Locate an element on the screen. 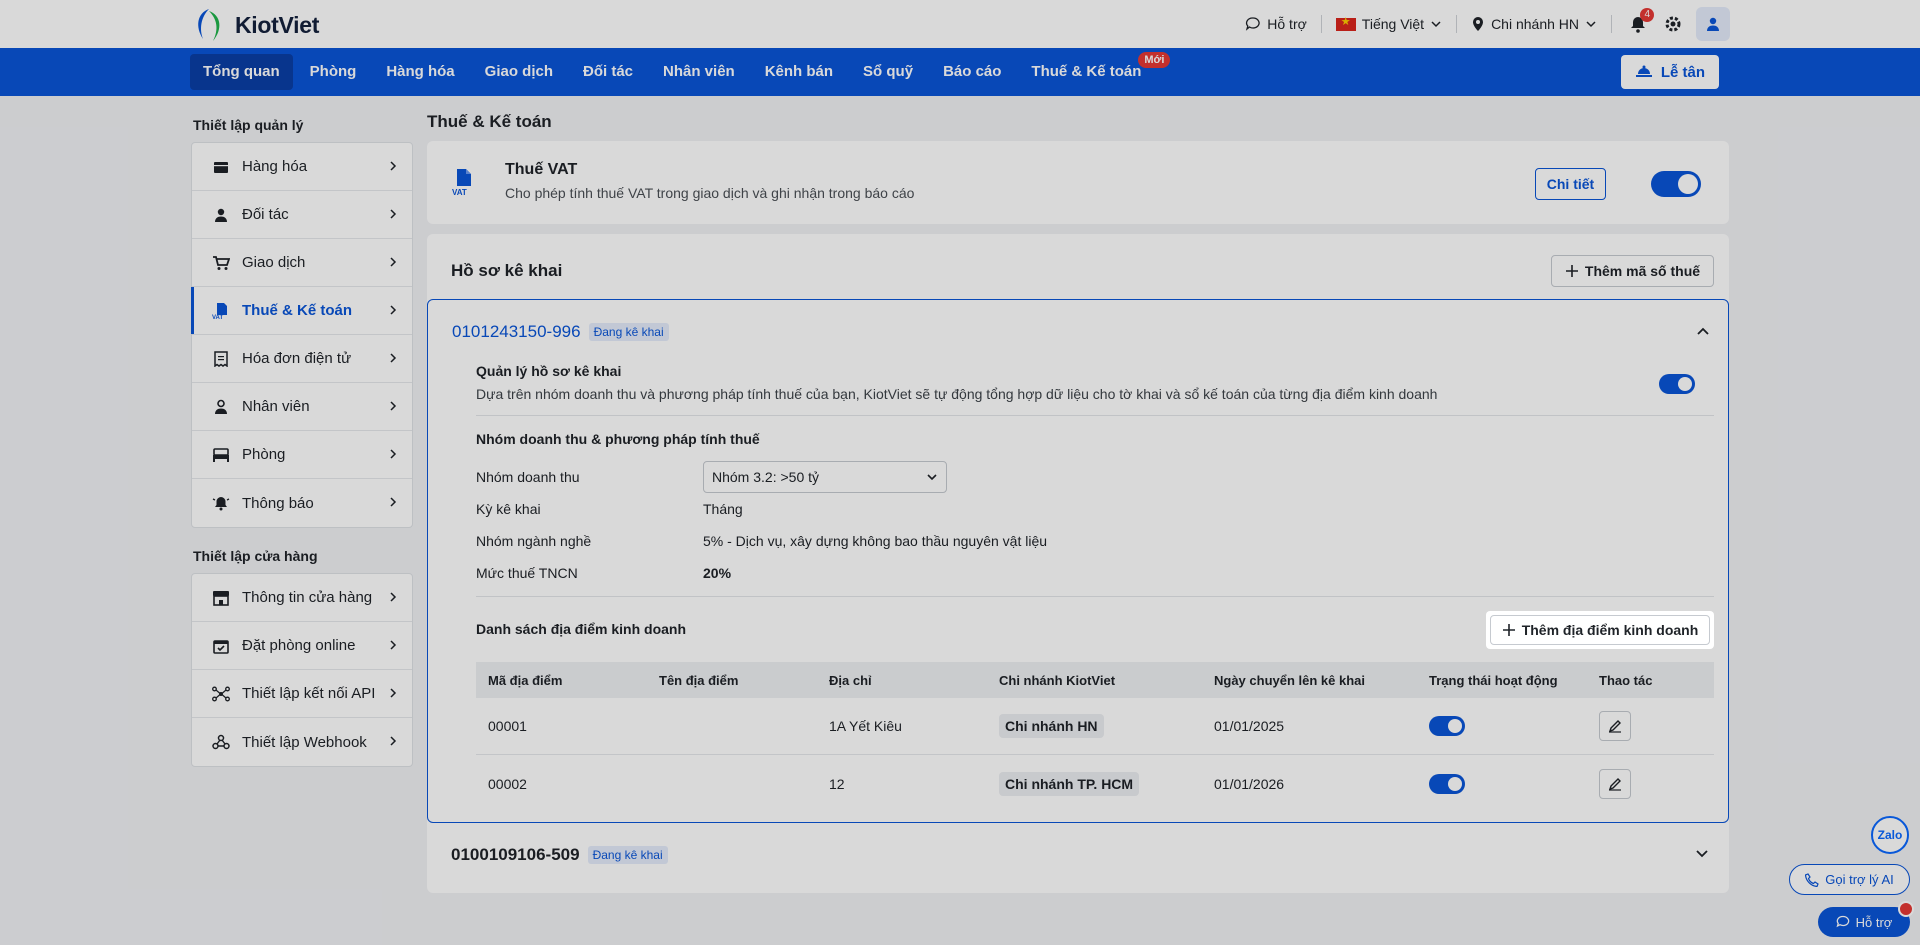  nav-item-overview: Tổng quan is located at coordinates (241, 72).